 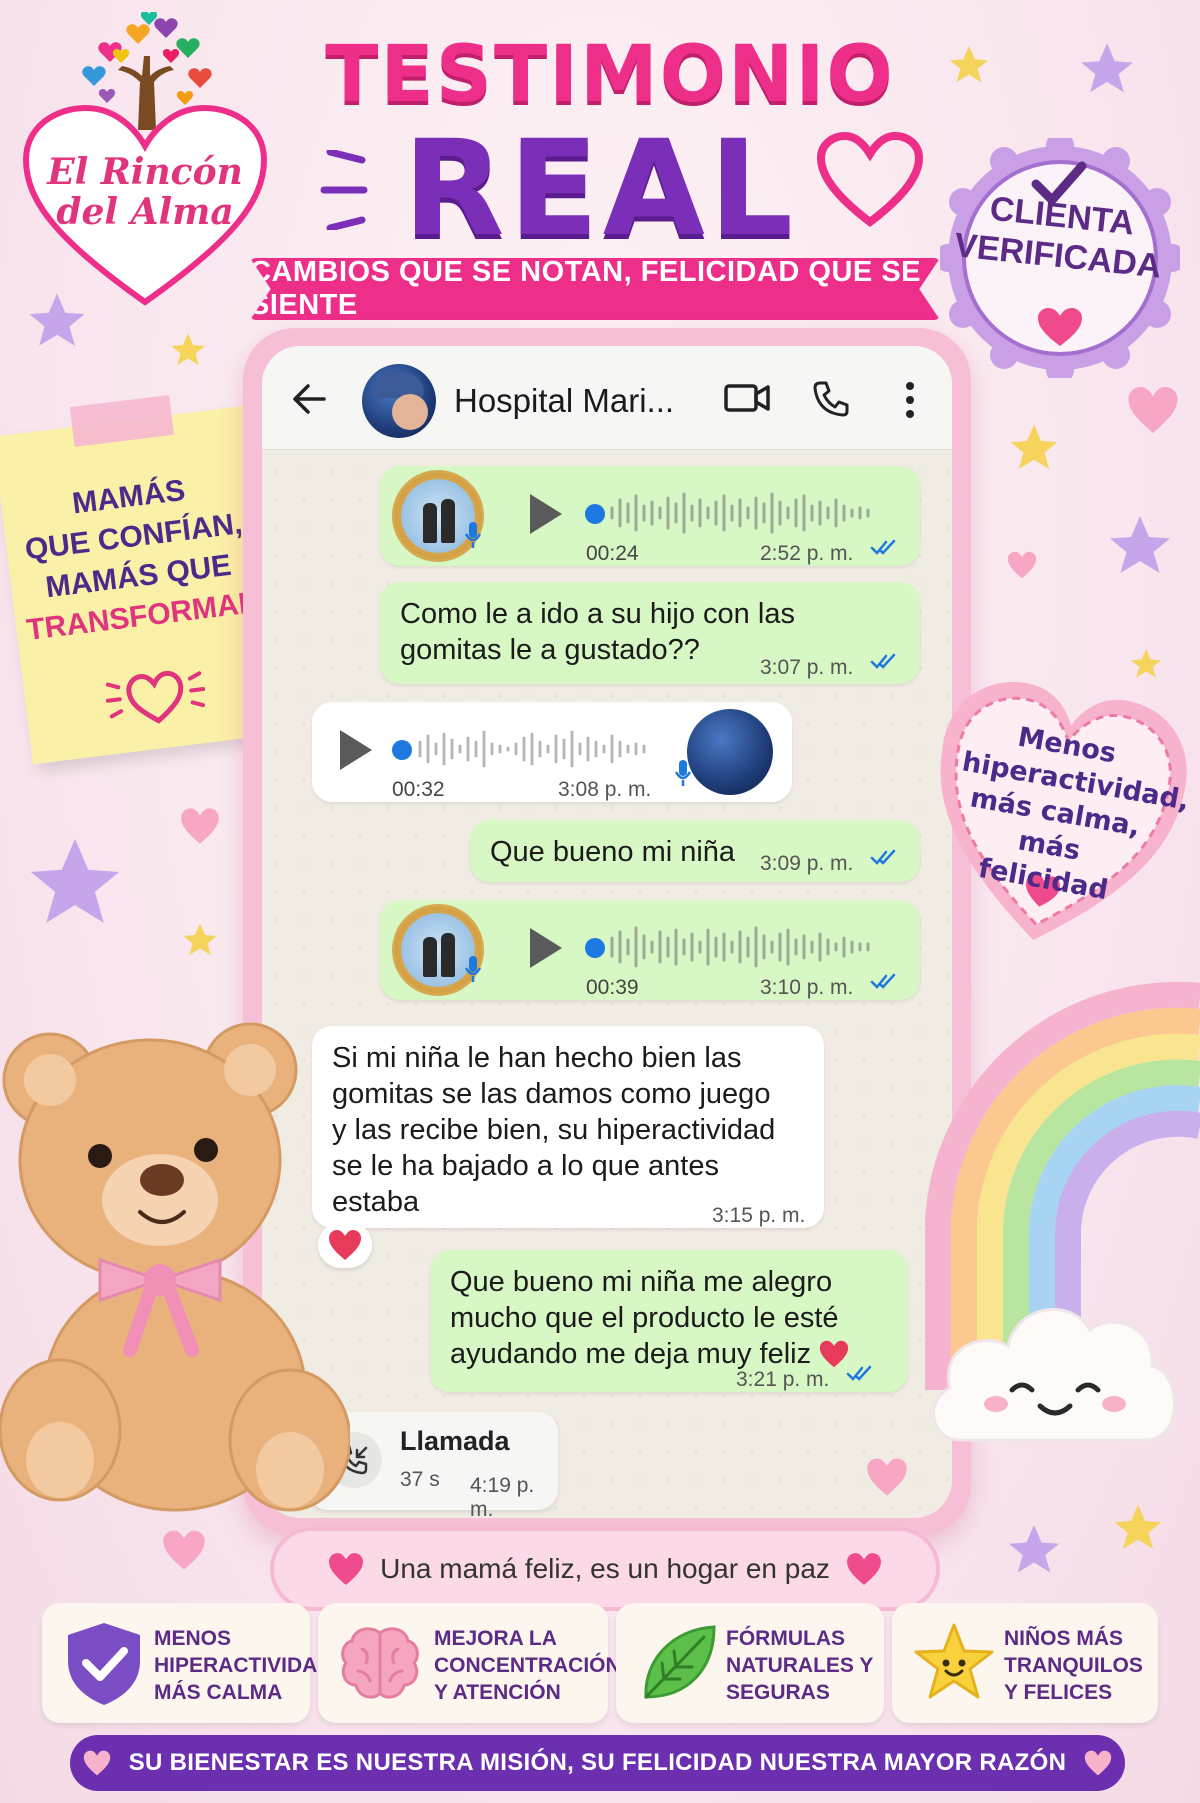 I want to click on feature-line: Y FELICES, so click(x=1058, y=1692).